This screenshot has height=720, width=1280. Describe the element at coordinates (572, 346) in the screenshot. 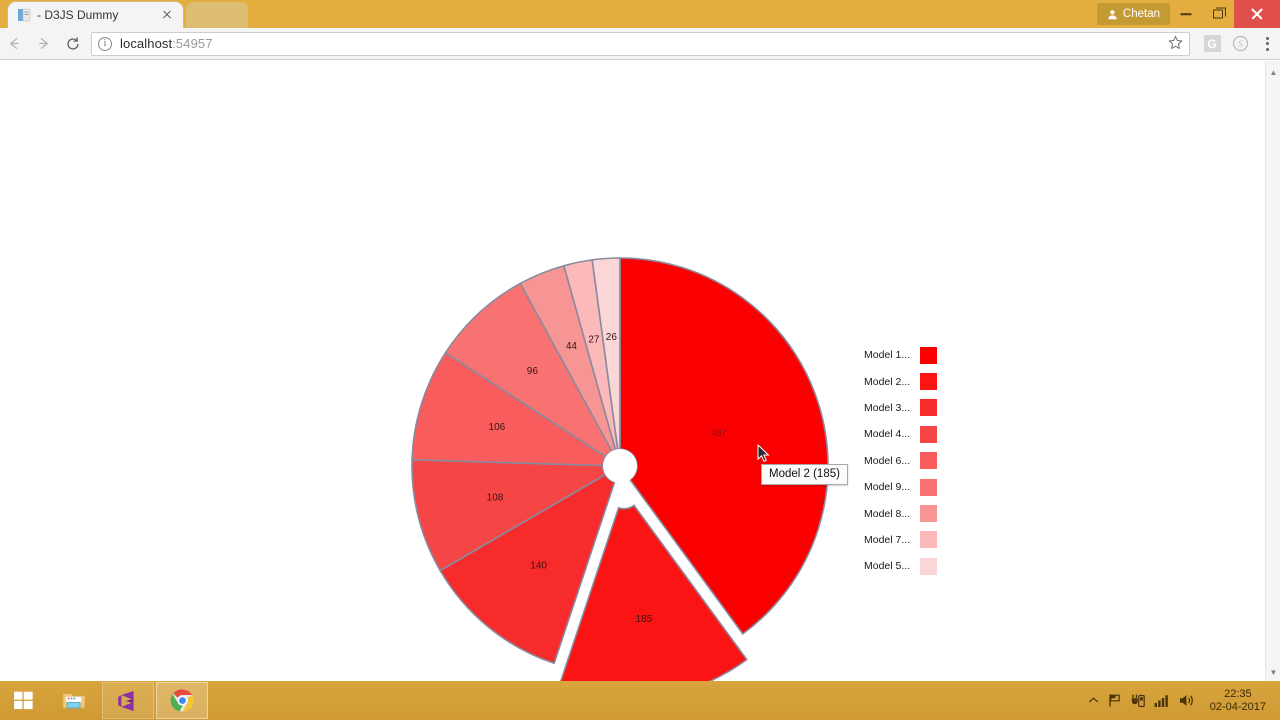

I see `pie-slice-value-label: 44` at that location.